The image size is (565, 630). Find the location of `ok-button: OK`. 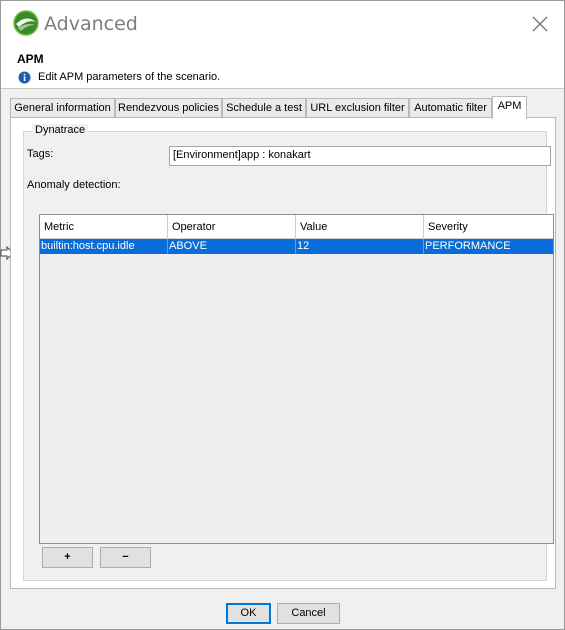

ok-button: OK is located at coordinates (248, 613).